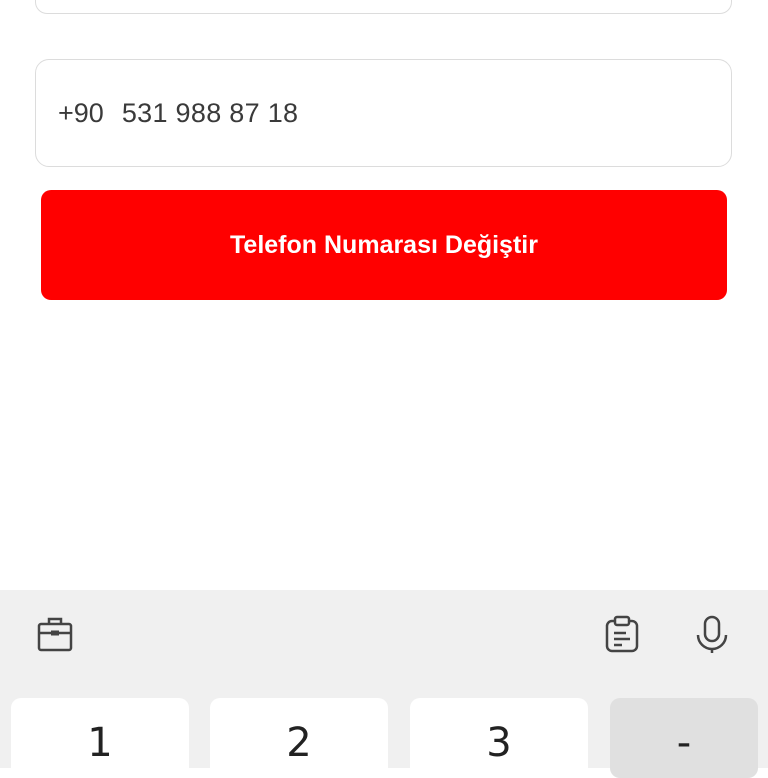 This screenshot has width=768, height=778. What do you see at coordinates (299, 738) in the screenshot?
I see `key-2: 2` at bounding box center [299, 738].